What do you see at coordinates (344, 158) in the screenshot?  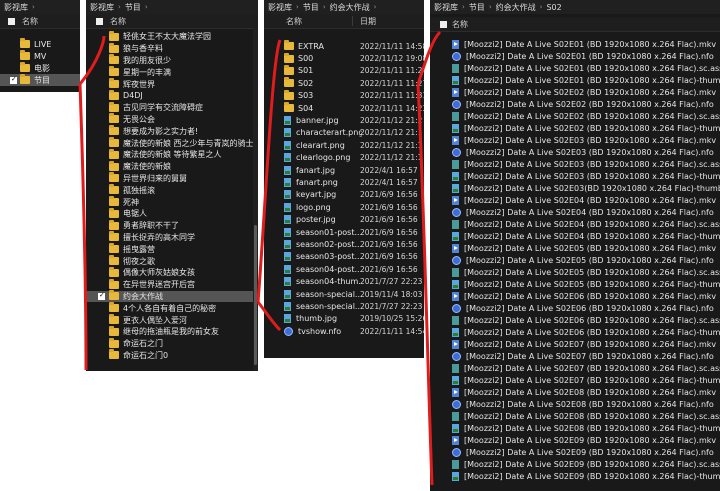 I see `list-item: clearlogo.png 2022/11/12 21:1` at bounding box center [344, 158].